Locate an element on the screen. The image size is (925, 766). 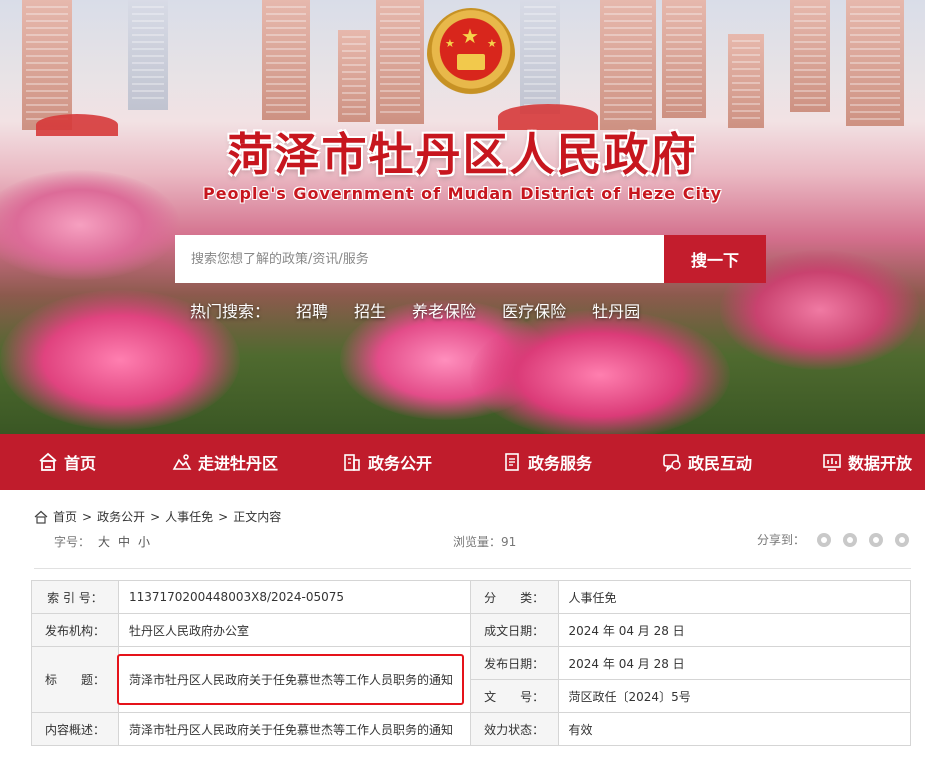
nav-item-public-interaction: 政民互动 is located at coordinates (707, 462).